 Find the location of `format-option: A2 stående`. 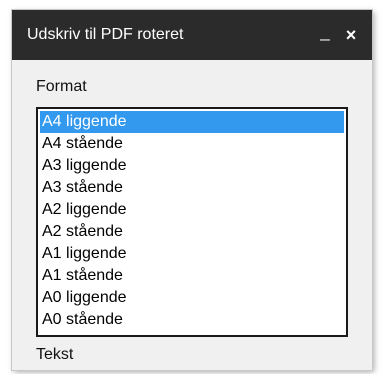

format-option: A2 stående is located at coordinates (192, 232).